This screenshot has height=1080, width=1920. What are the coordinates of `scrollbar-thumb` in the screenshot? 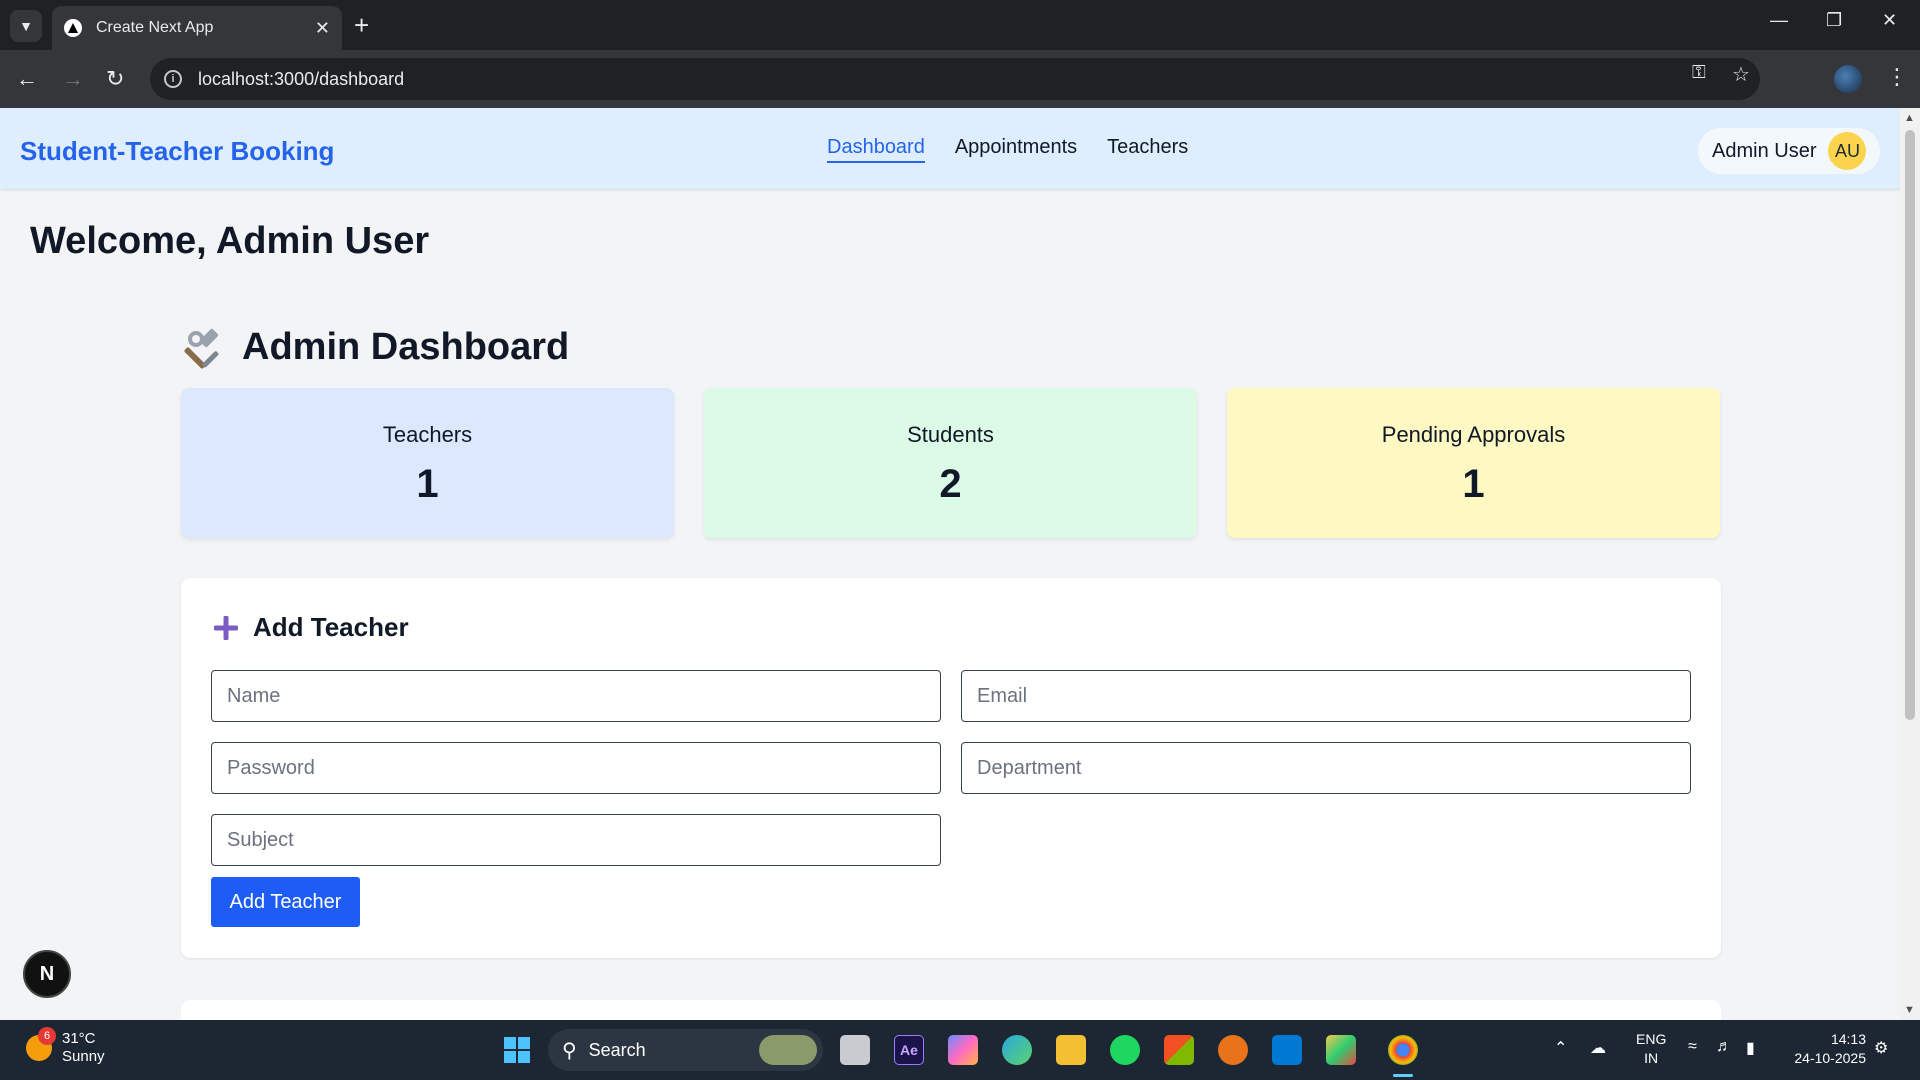 It's located at (1910, 425).